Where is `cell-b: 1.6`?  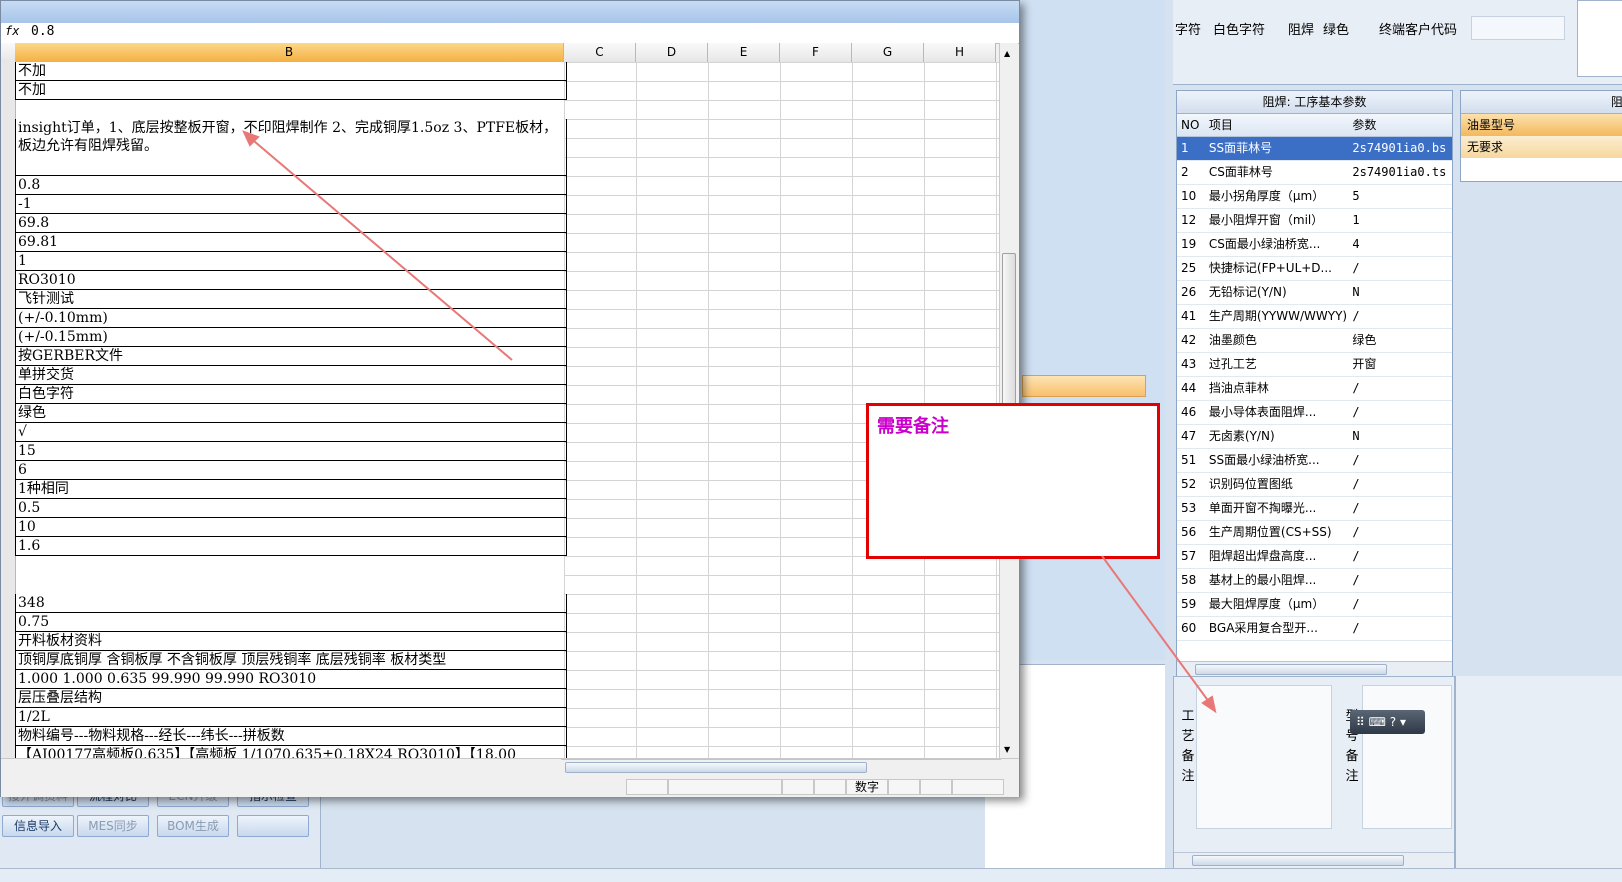
cell-b: 1.6 is located at coordinates (291, 546).